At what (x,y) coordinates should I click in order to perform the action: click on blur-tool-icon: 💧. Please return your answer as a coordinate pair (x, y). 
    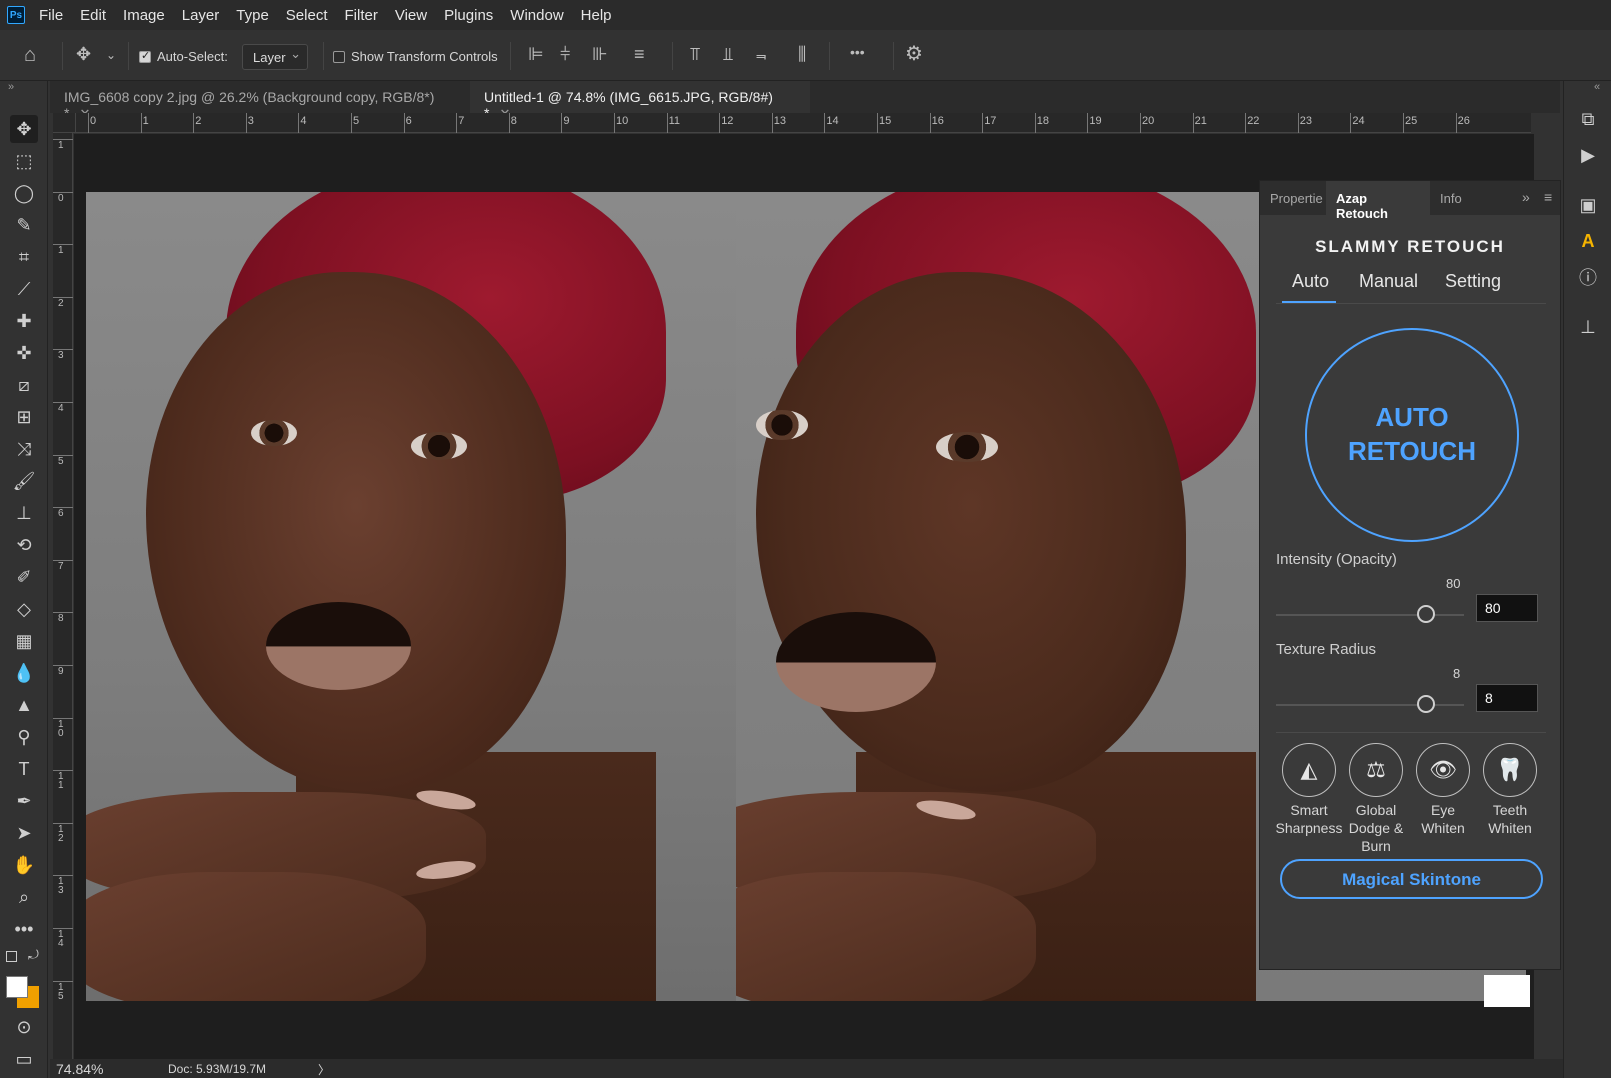
    Looking at the image, I should click on (24, 673).